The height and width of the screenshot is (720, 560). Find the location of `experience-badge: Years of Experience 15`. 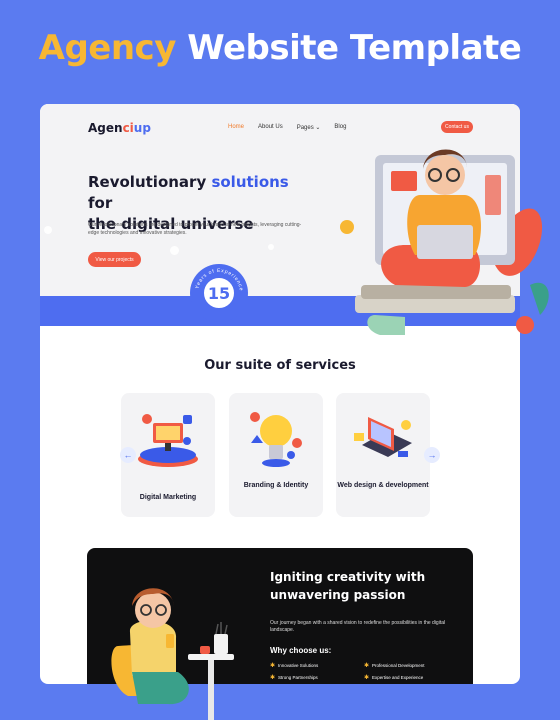

experience-badge: Years of Experience 15 is located at coordinates (219, 293).